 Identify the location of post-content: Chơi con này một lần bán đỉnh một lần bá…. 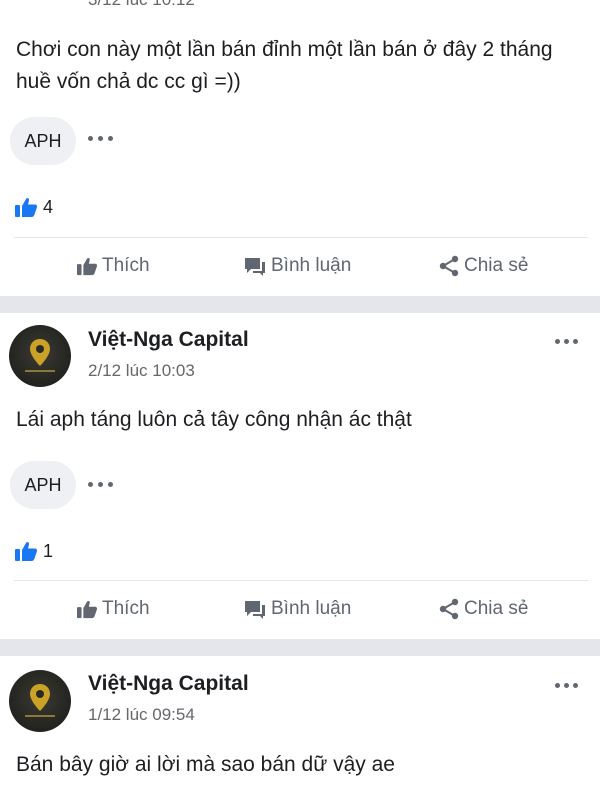
(284, 65).